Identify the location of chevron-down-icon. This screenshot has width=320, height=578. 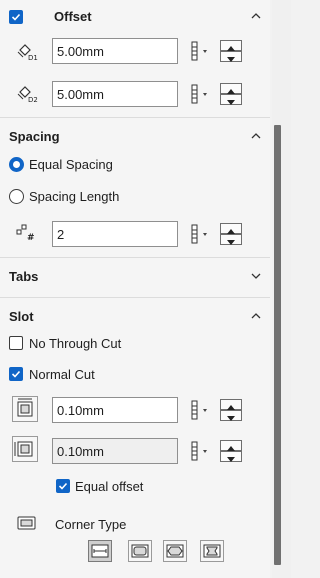
(256, 276).